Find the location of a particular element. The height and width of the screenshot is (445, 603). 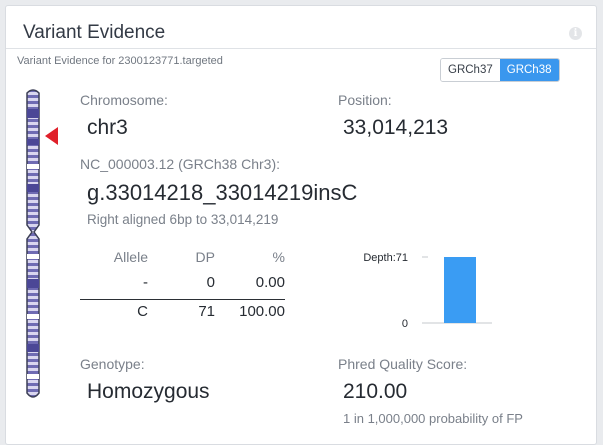

alignment-note: Right aligned 6bp to 33,014,219 is located at coordinates (183, 219).